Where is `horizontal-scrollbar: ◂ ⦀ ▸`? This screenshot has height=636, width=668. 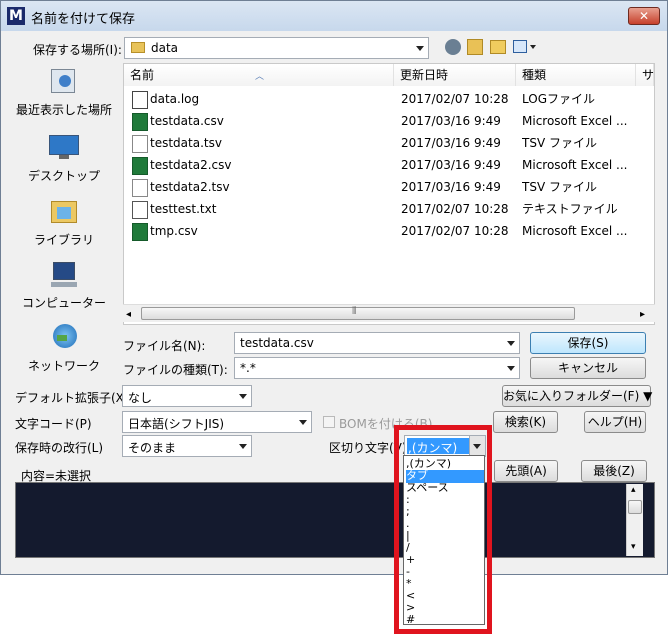 horizontal-scrollbar: ◂ ⦀ ▸ is located at coordinates (389, 313).